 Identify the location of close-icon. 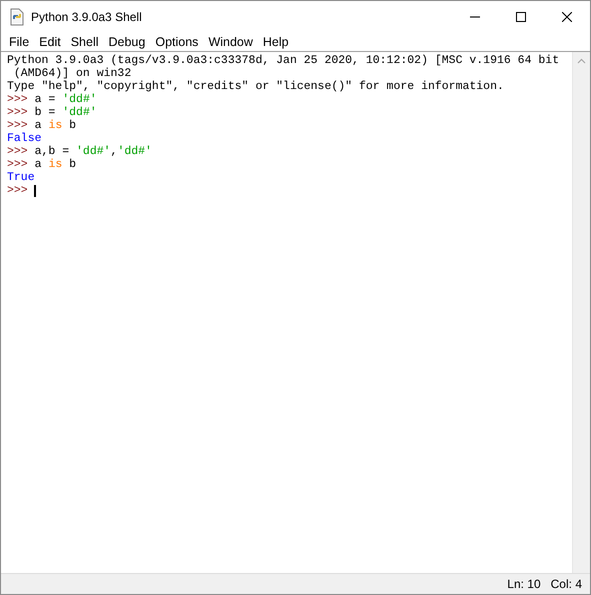
(567, 17).